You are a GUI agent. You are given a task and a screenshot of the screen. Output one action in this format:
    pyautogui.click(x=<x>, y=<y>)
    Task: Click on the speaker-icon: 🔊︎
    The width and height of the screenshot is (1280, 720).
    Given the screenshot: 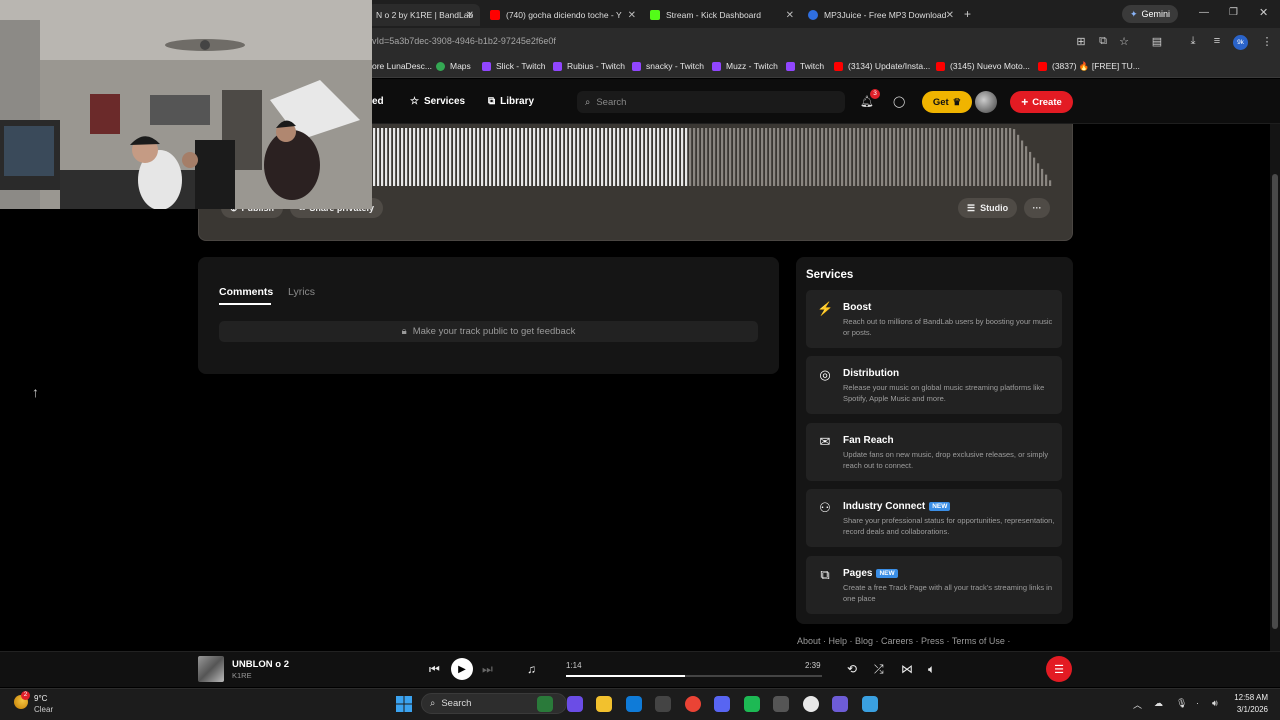 What is the action you would take?
    pyautogui.click(x=1215, y=703)
    